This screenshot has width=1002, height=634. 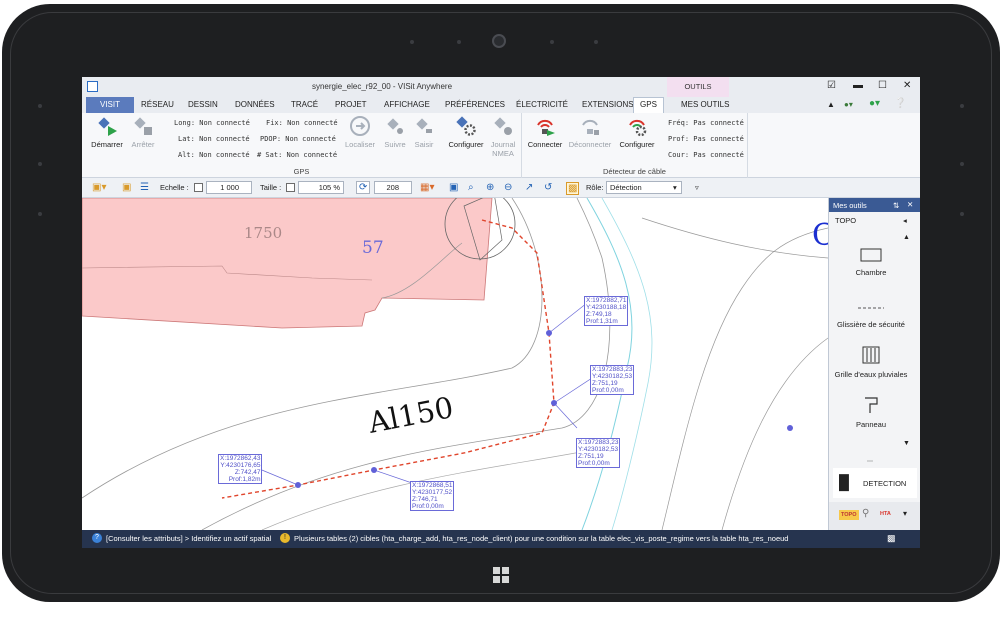 What do you see at coordinates (590, 132) in the screenshot?
I see `disconnect-button: Déconnecter` at bounding box center [590, 132].